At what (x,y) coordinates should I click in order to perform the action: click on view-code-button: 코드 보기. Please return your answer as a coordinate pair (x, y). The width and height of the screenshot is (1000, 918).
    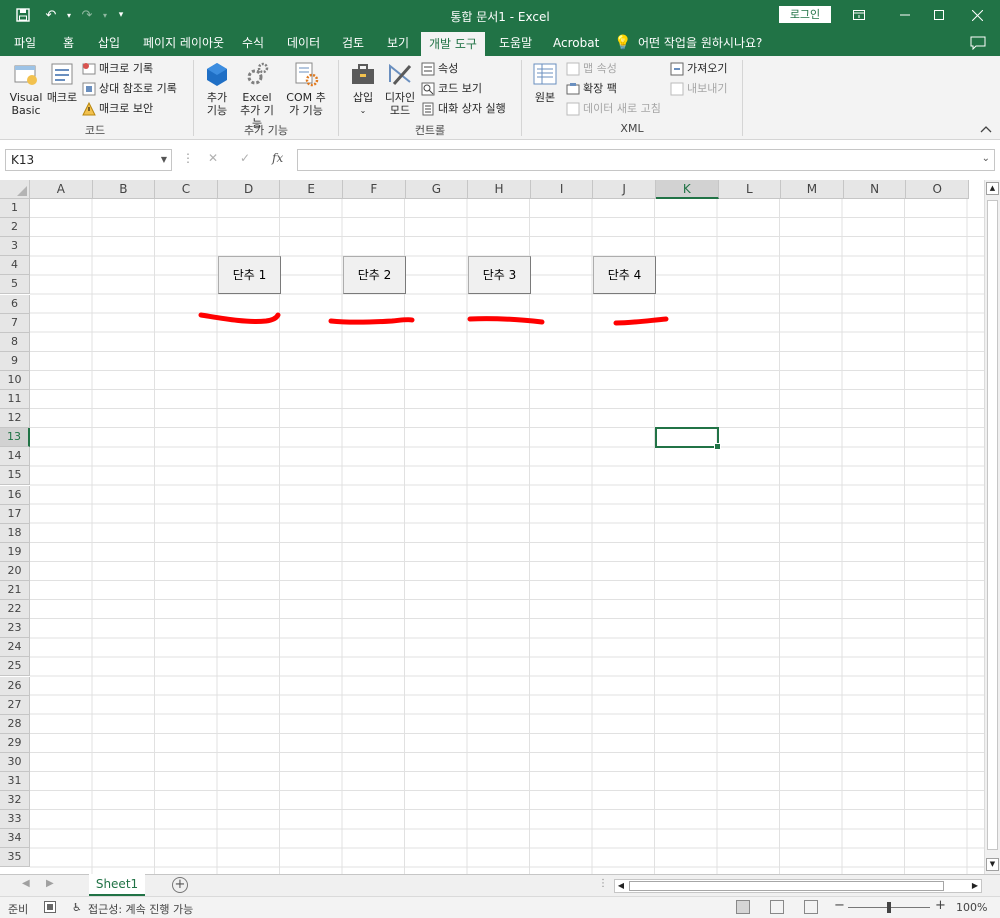
    Looking at the image, I should click on (451, 89).